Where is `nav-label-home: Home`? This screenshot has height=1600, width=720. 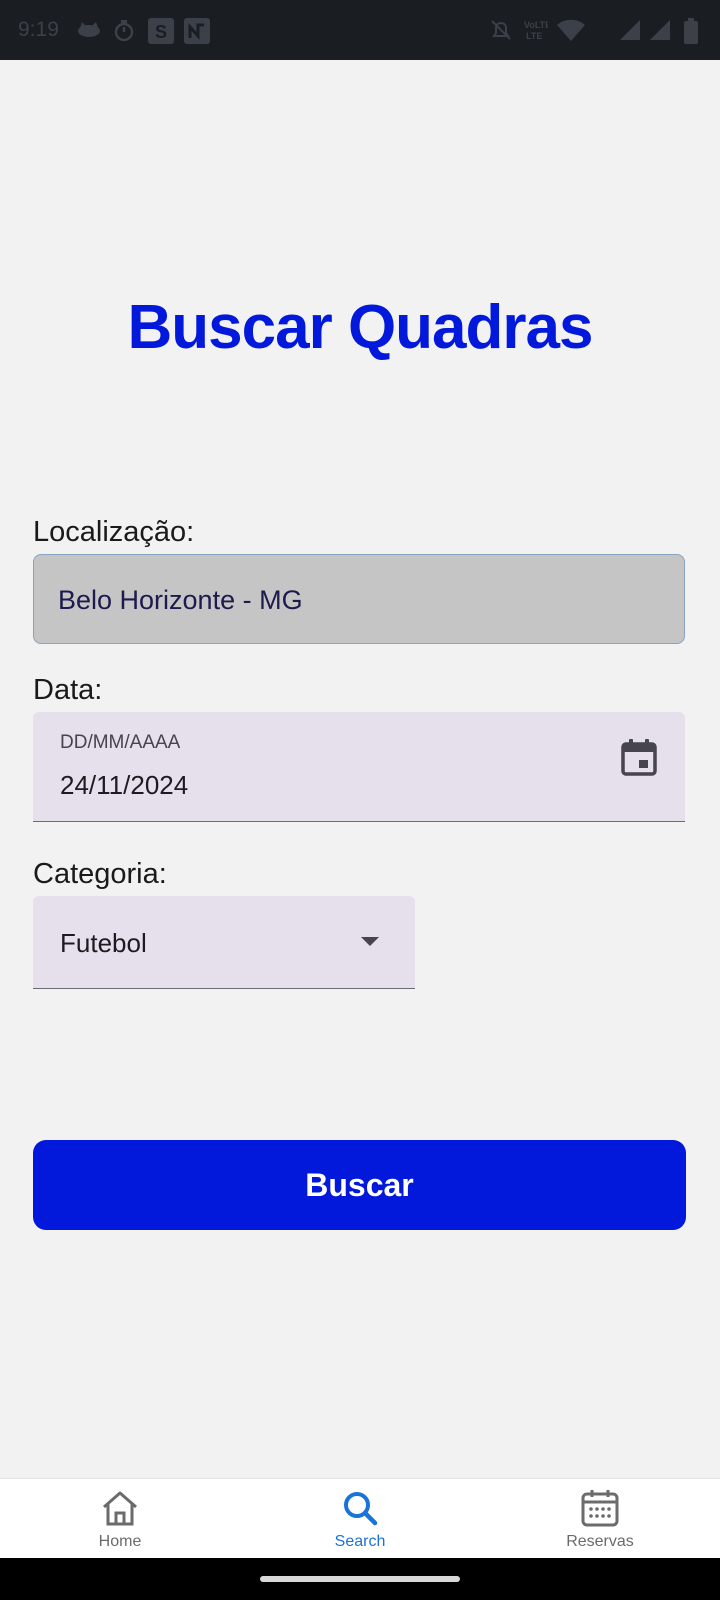 nav-label-home: Home is located at coordinates (120, 1541).